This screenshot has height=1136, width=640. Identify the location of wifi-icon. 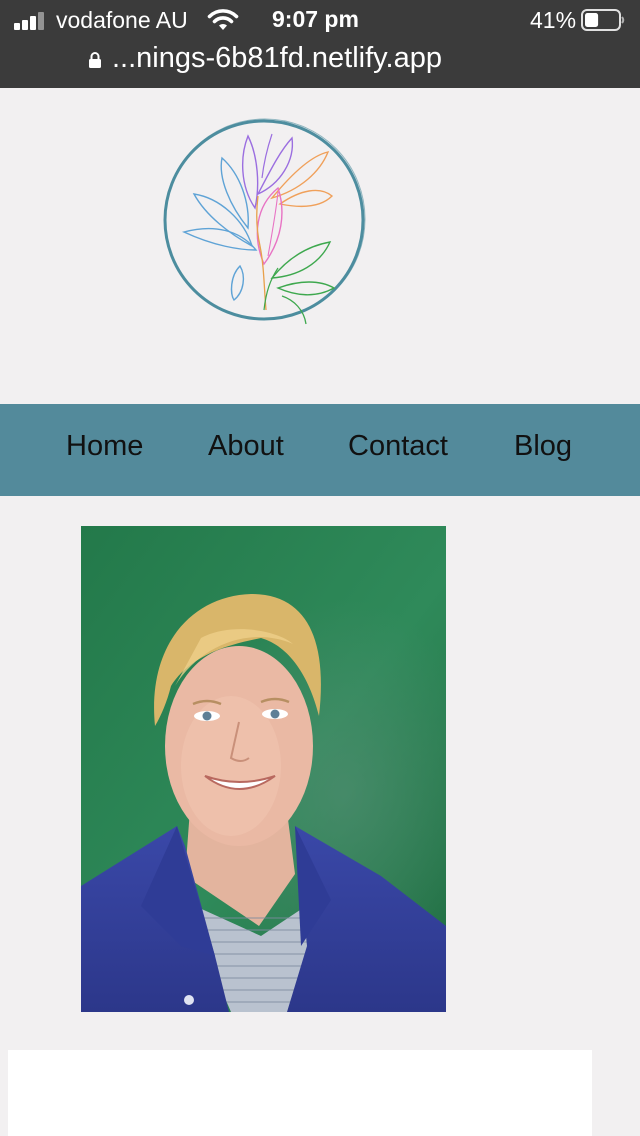
(223, 19).